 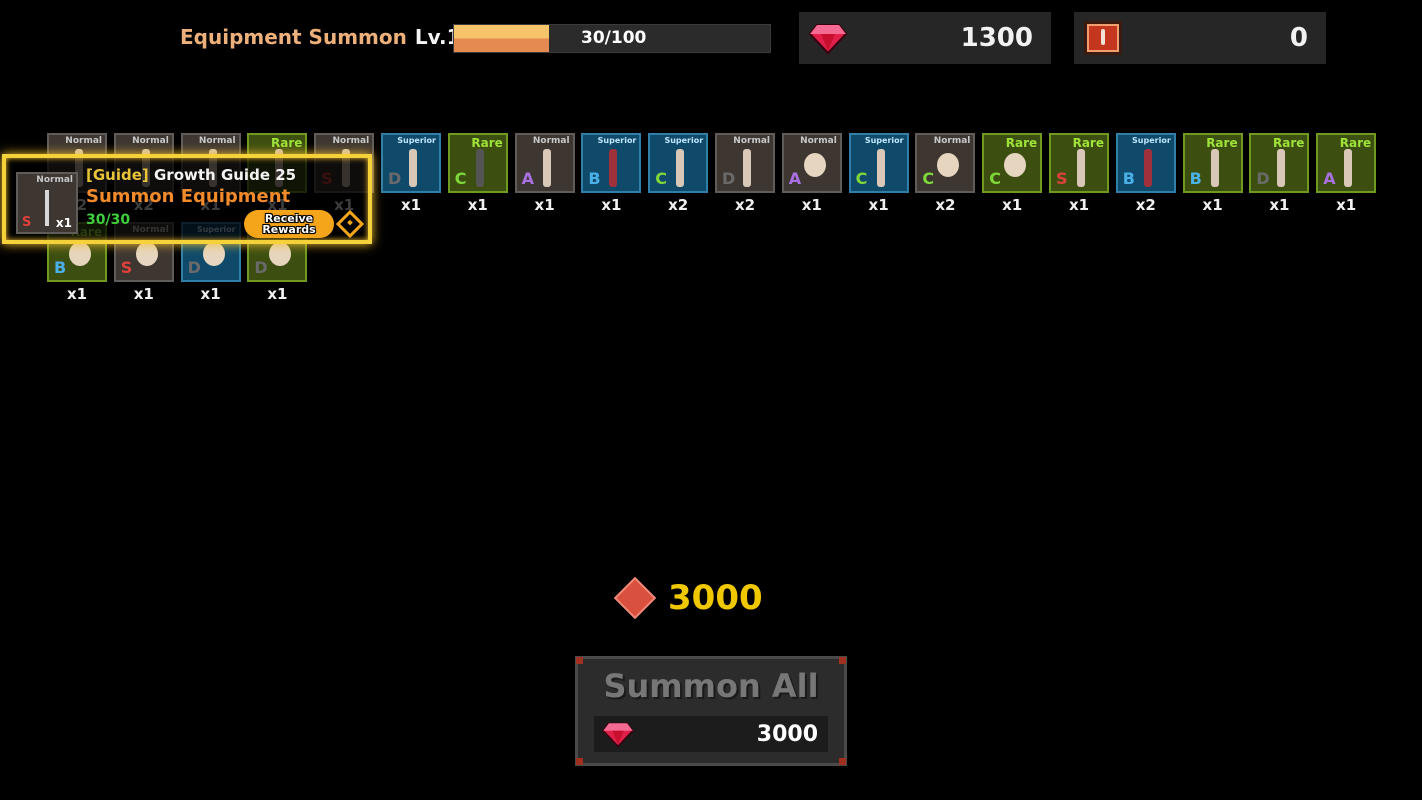 I want to click on red-crystal-icon, so click(x=635, y=598).